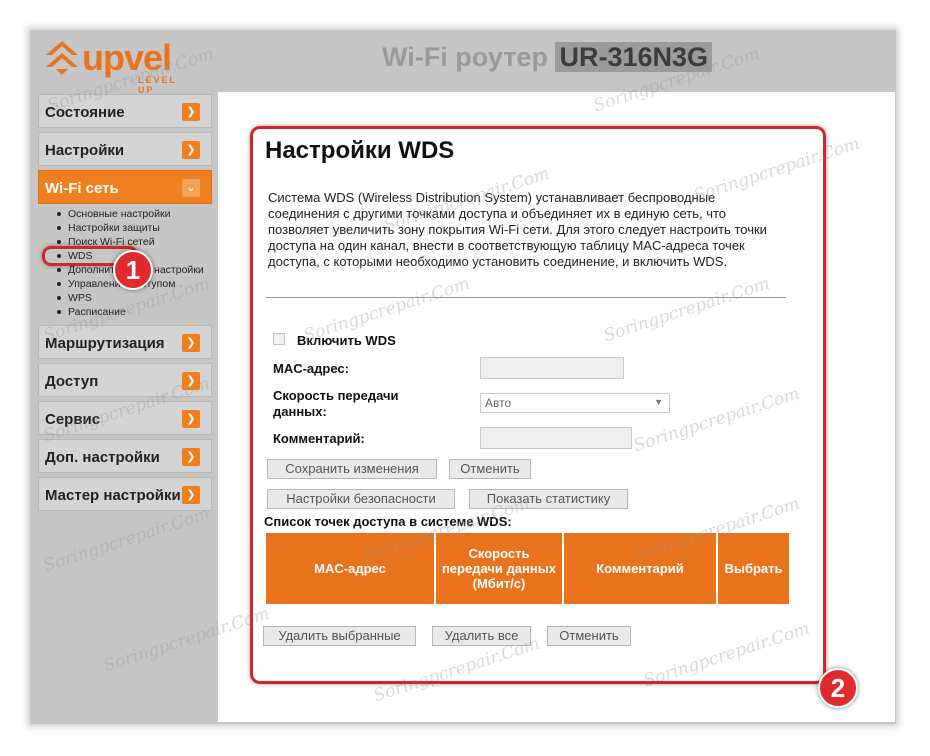 The height and width of the screenshot is (756, 930). I want to click on submenu-schedule: Расписание, so click(133, 312).